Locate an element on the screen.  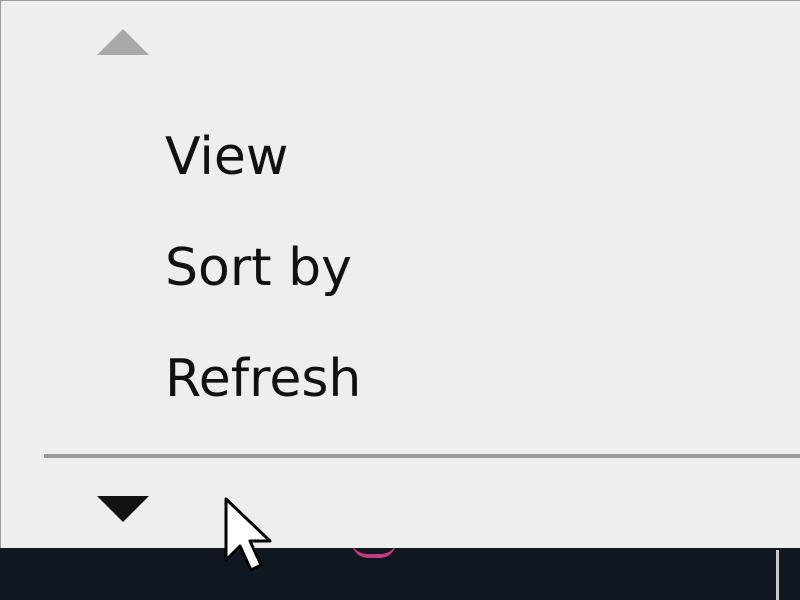
arrow-pointer-icon is located at coordinates (248, 534).